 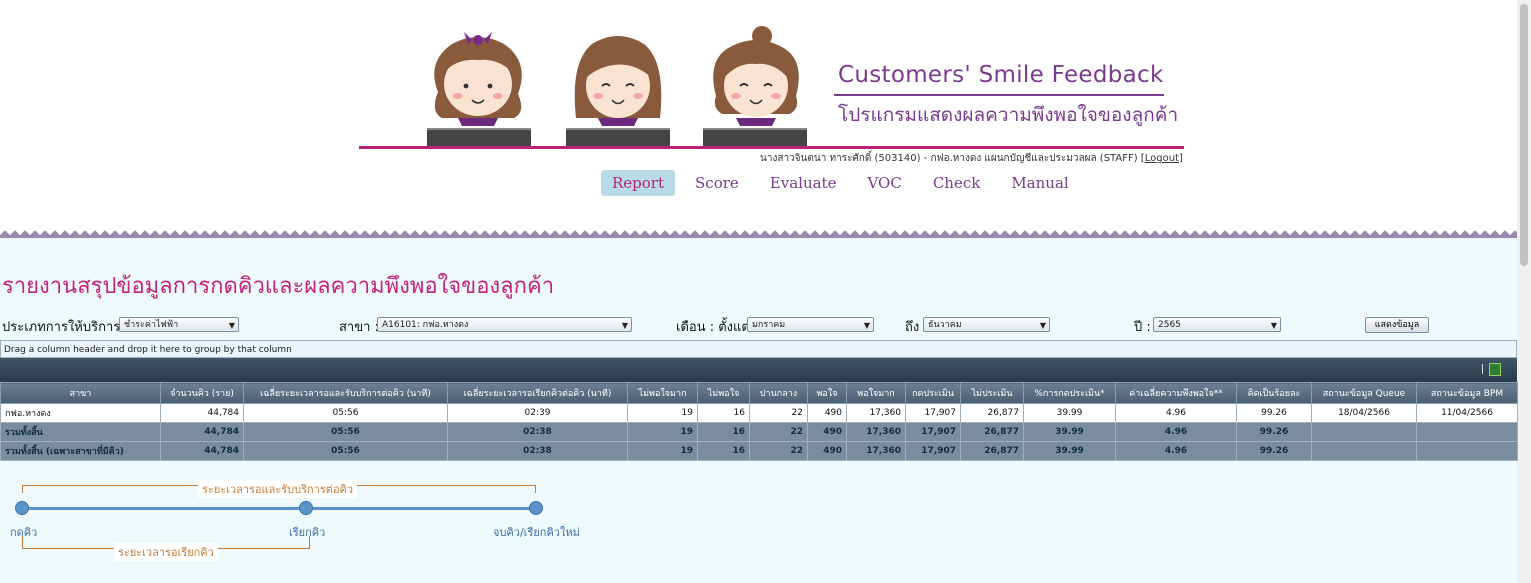 What do you see at coordinates (425, 325) in the screenshot?
I see `branch-value: A16101: กฟอ.หางดง` at bounding box center [425, 325].